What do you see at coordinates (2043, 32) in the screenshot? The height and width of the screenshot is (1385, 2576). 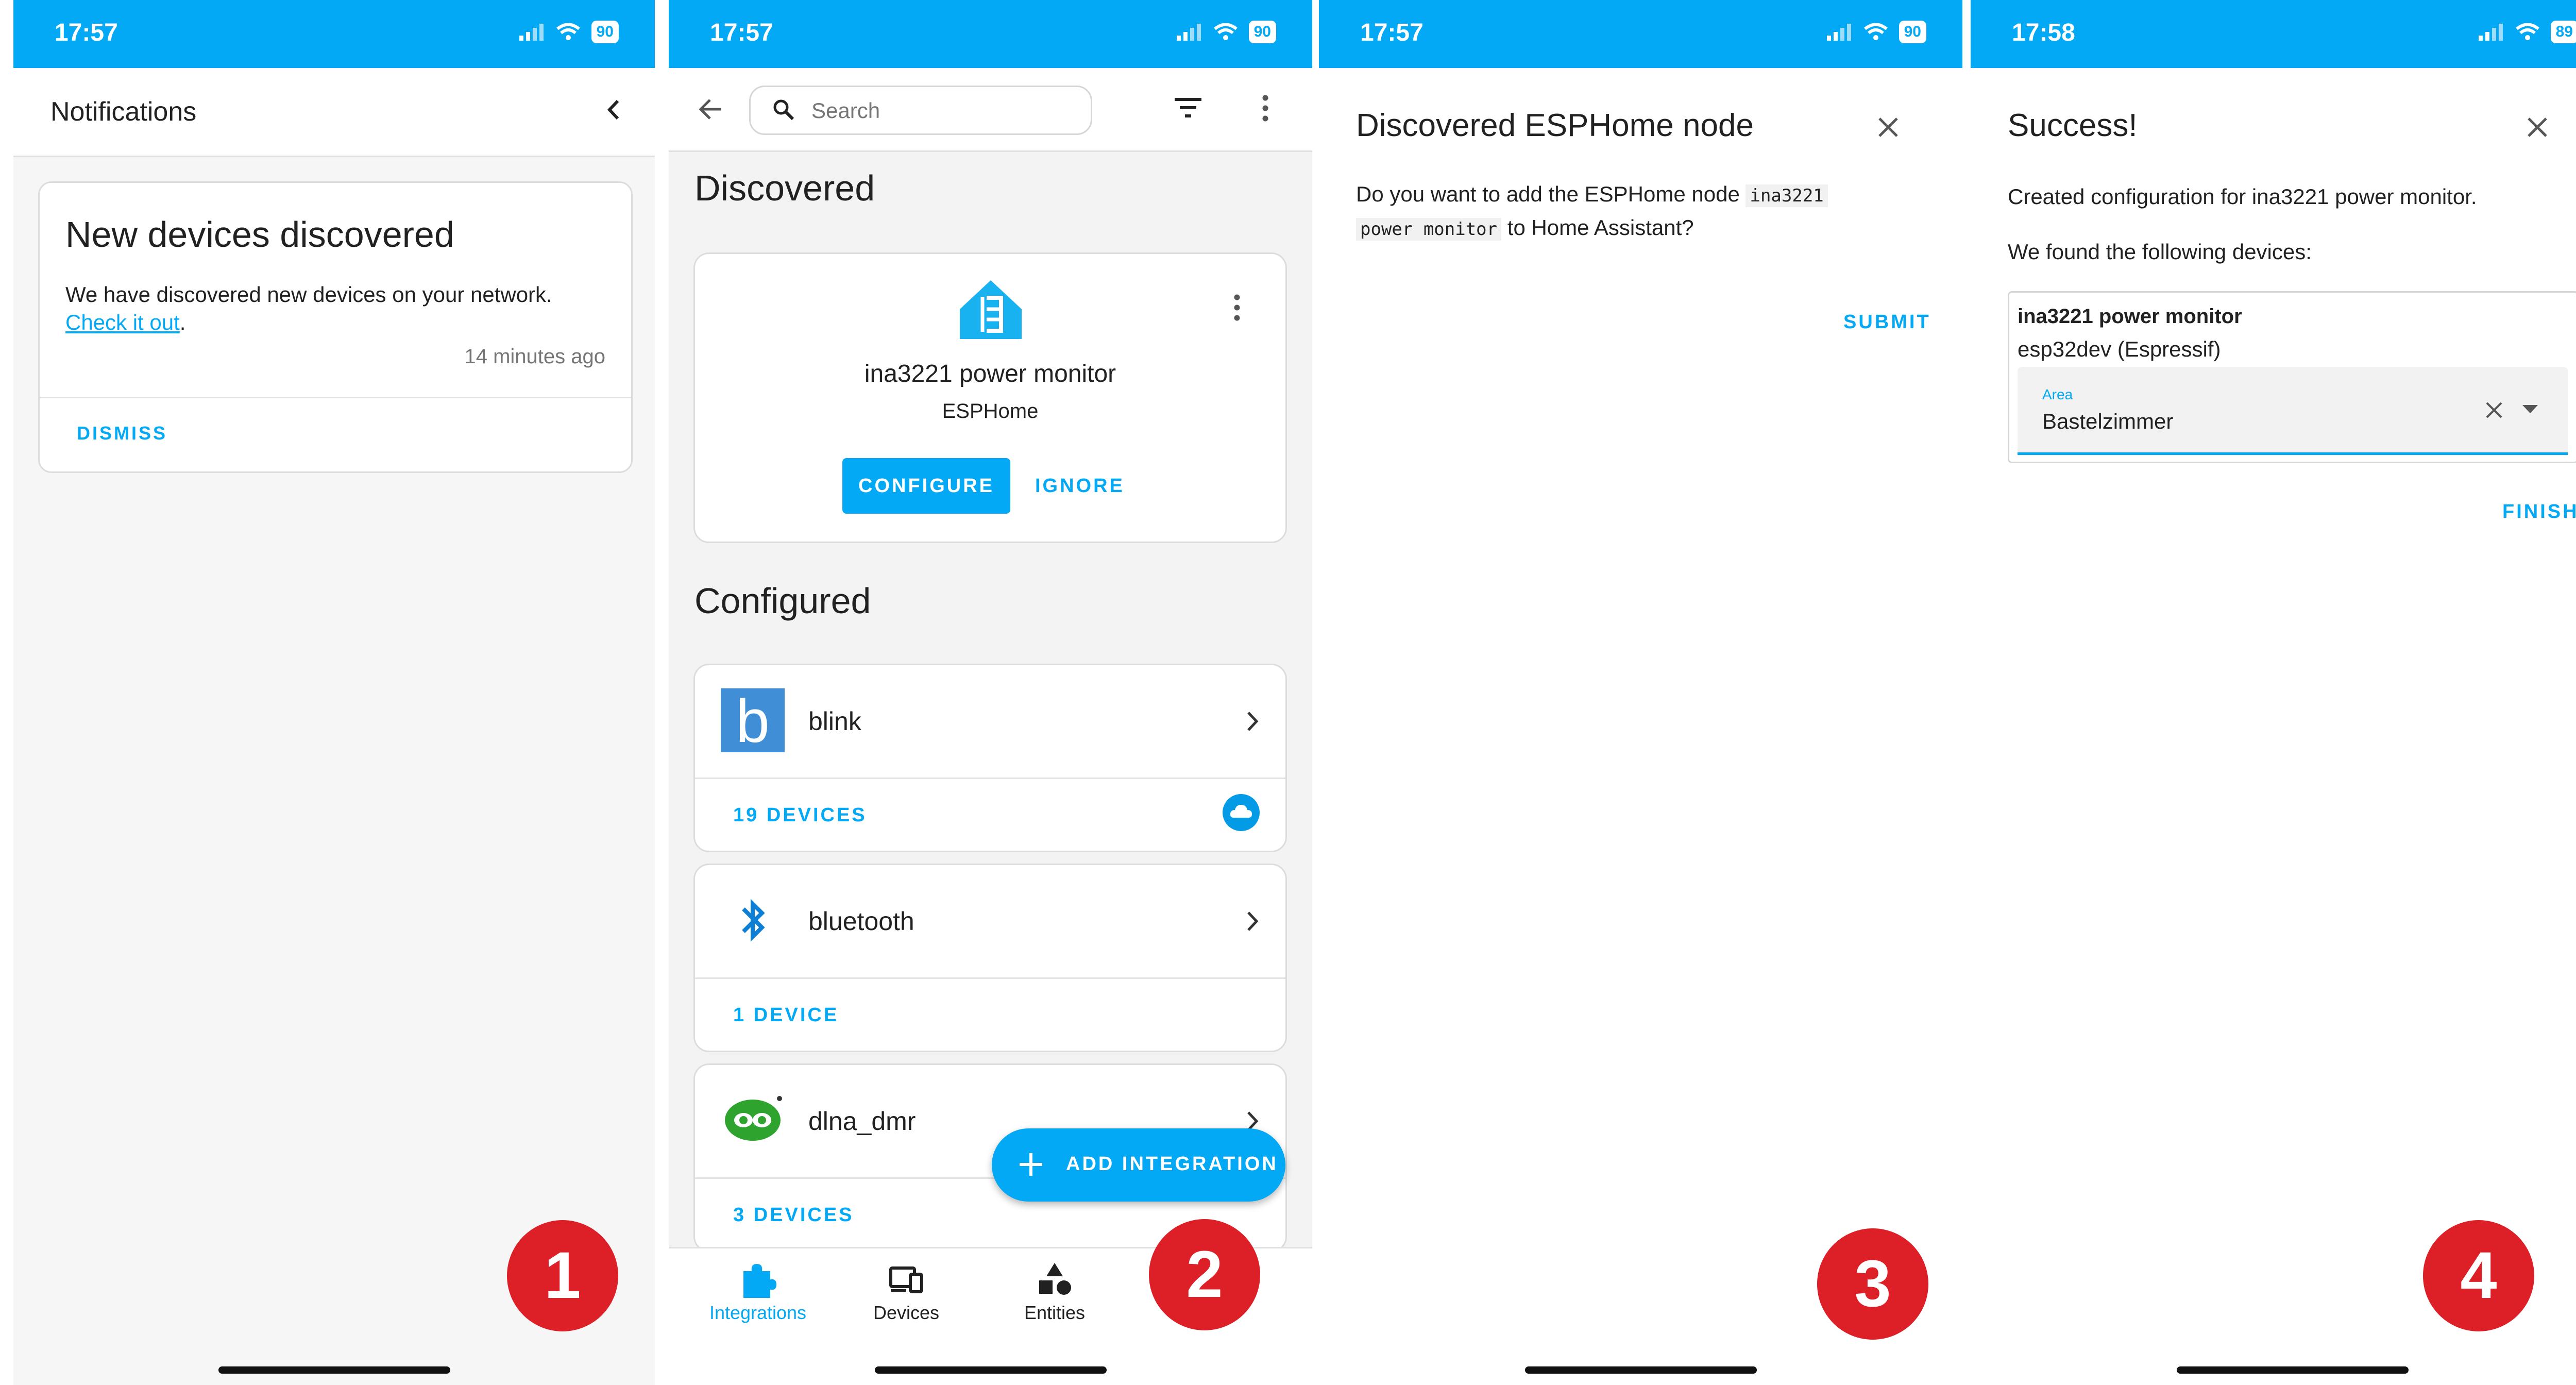 I see `status-time: 17:58` at bounding box center [2043, 32].